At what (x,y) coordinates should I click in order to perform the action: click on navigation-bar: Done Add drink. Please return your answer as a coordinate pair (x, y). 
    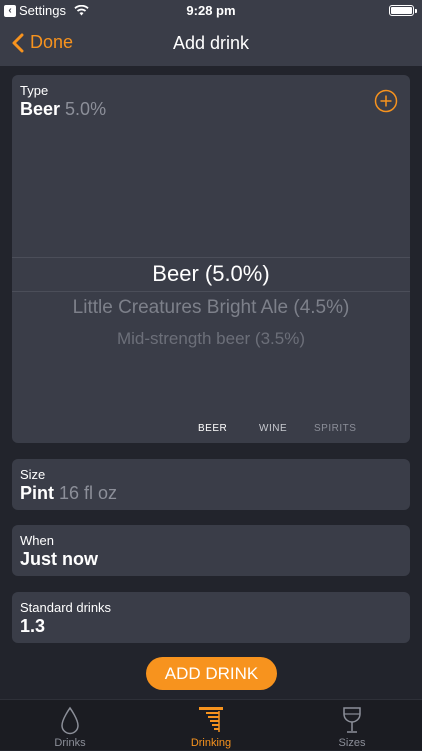
    Looking at the image, I should click on (211, 44).